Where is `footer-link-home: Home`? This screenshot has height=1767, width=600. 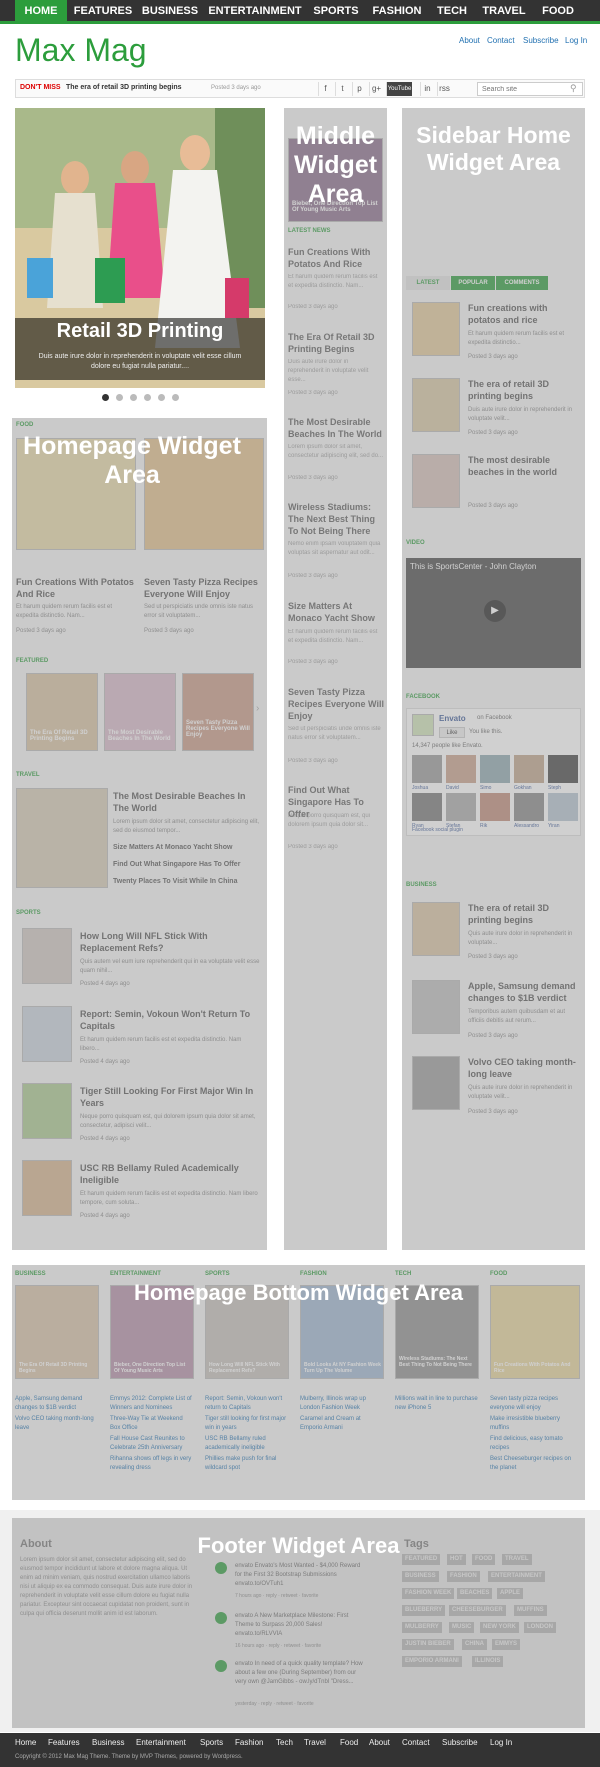
footer-link-home: Home is located at coordinates (25, 1742).